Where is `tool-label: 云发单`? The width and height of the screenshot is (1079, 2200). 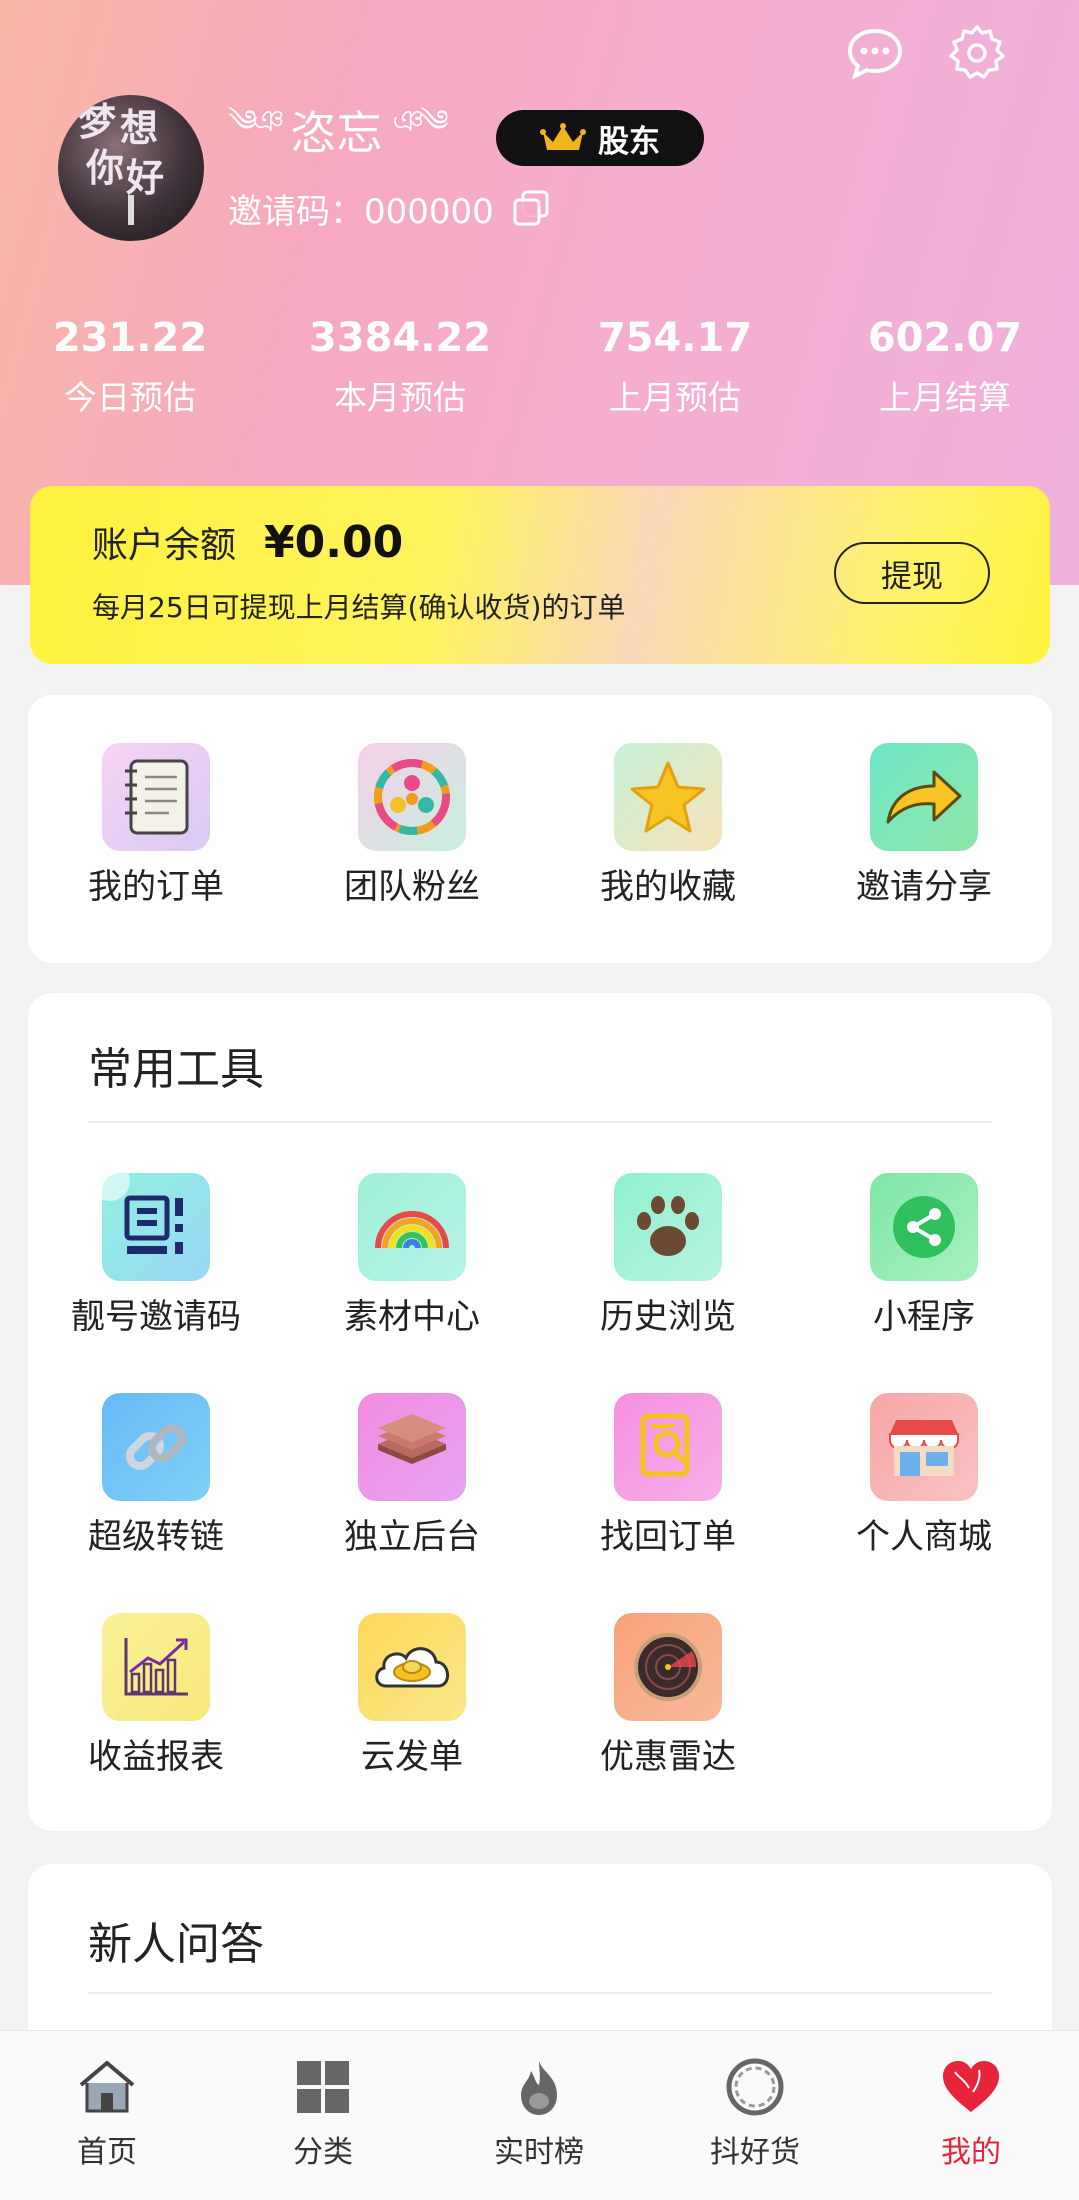
tool-label: 云发单 is located at coordinates (412, 1757).